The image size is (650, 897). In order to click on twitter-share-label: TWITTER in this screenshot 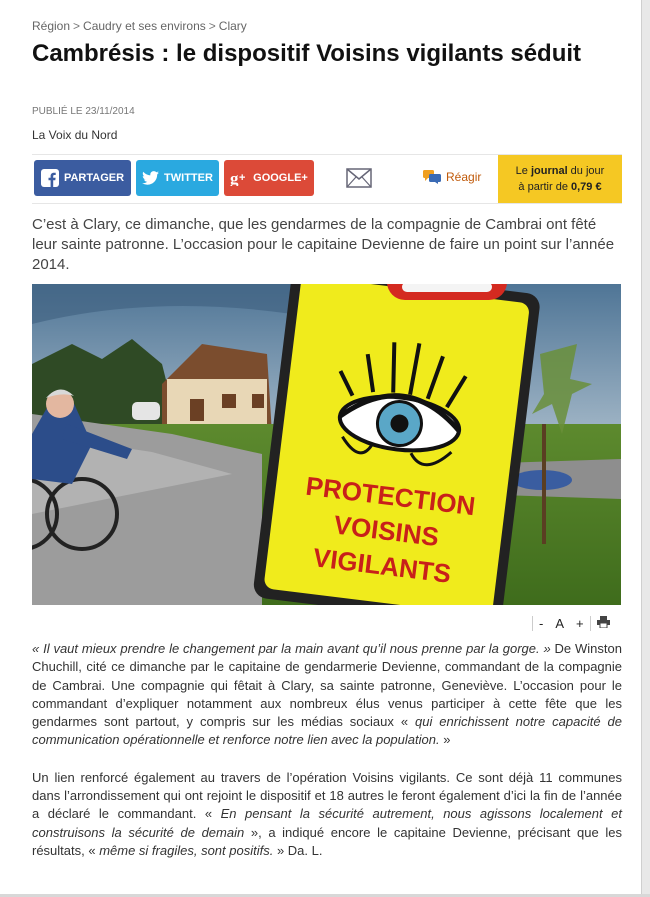, I will do `click(188, 178)`.